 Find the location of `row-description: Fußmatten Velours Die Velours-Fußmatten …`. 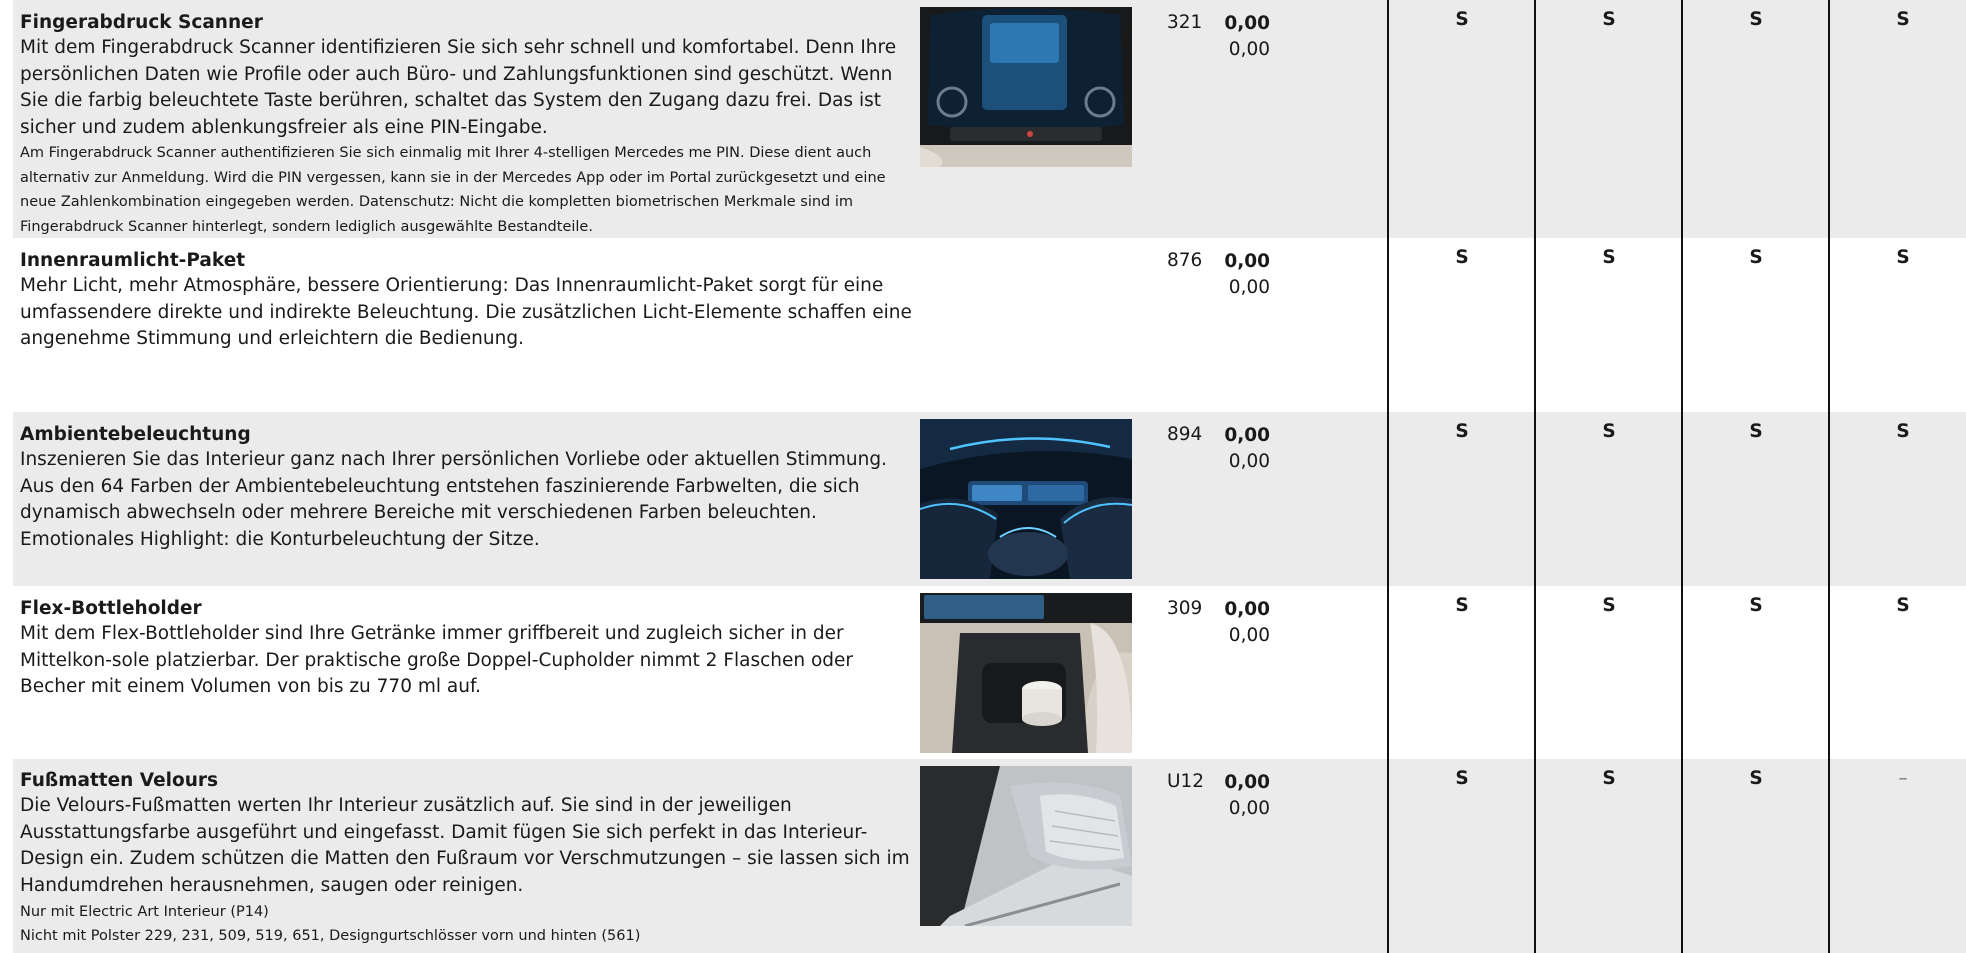

row-description: Fußmatten Velours Die Velours-Fußmatten … is located at coordinates (468, 858).